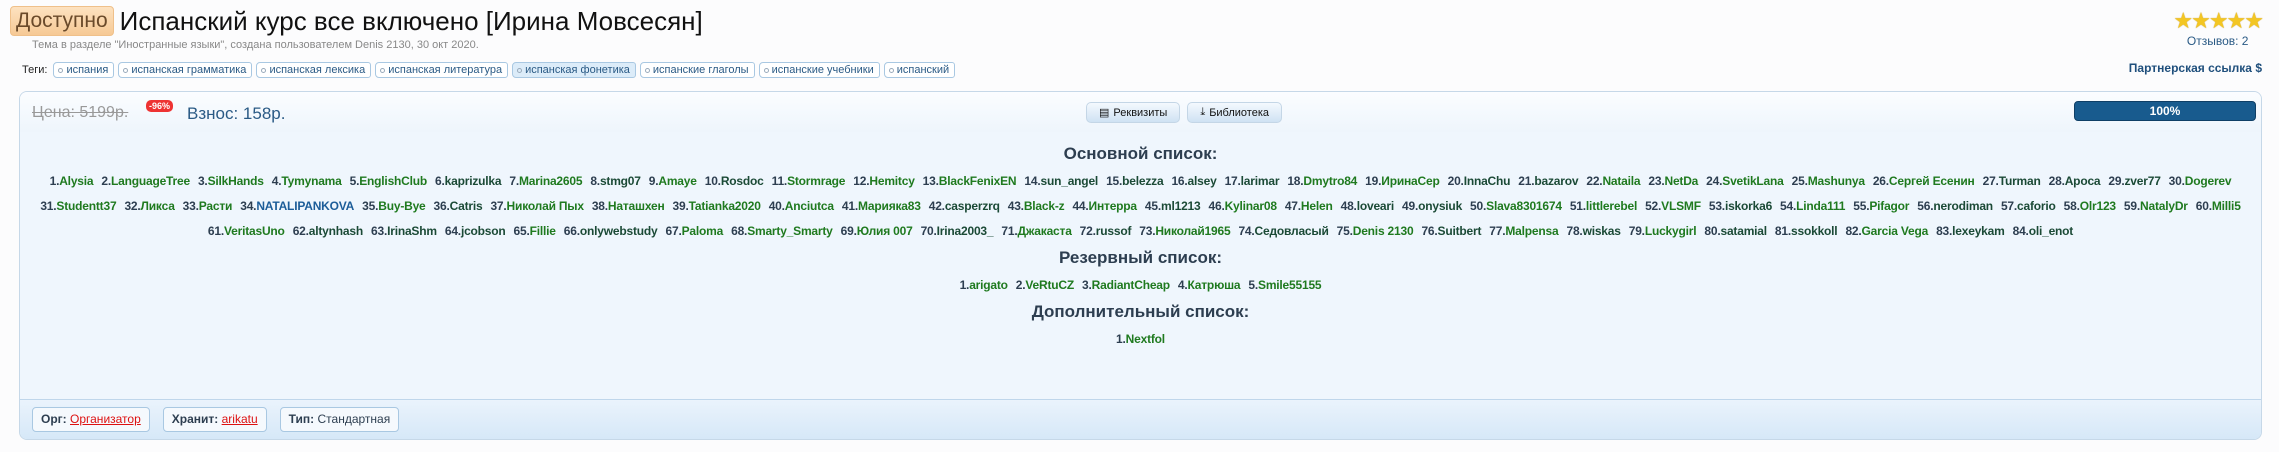 This screenshot has width=2279, height=452. What do you see at coordinates (1978, 231) in the screenshot?
I see `user-link: lexeykam` at bounding box center [1978, 231].